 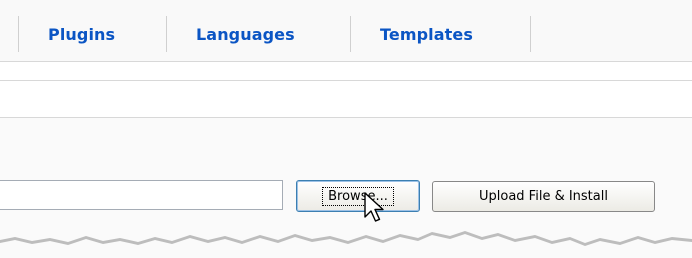 I want to click on tab-templates: Templates, so click(x=426, y=34).